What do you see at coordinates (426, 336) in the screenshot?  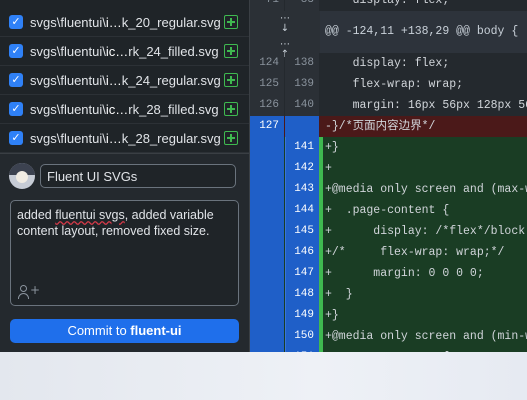 I see `code-text: +@media only screen and (min-width` at bounding box center [426, 336].